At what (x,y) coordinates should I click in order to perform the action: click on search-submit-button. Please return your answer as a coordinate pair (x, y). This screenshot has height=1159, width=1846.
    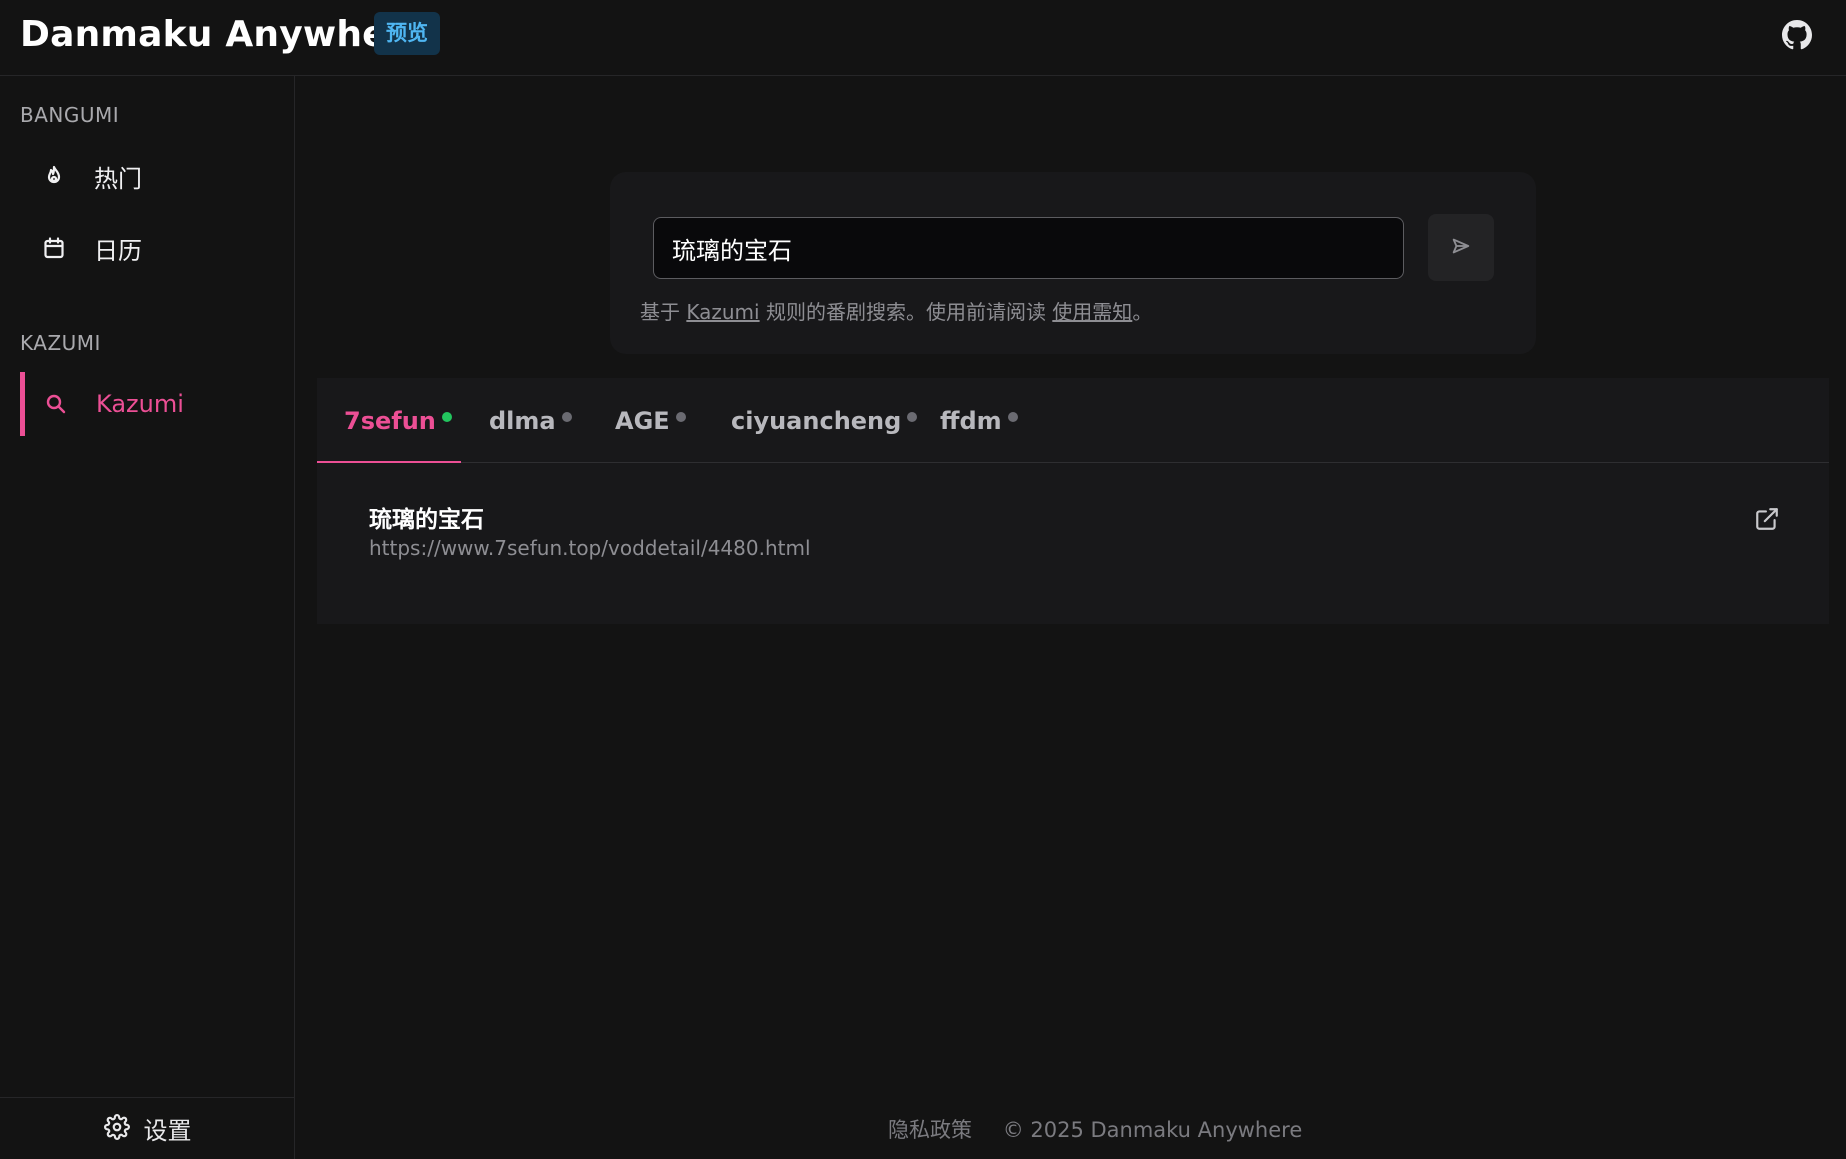
    Looking at the image, I should click on (1461, 247).